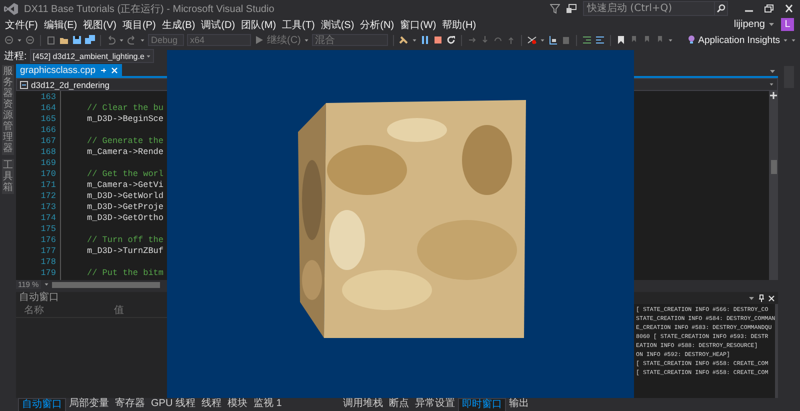 The height and width of the screenshot is (411, 800). Describe the element at coordinates (435, 404) in the screenshot. I see `panel-tab: 异常设置` at that location.